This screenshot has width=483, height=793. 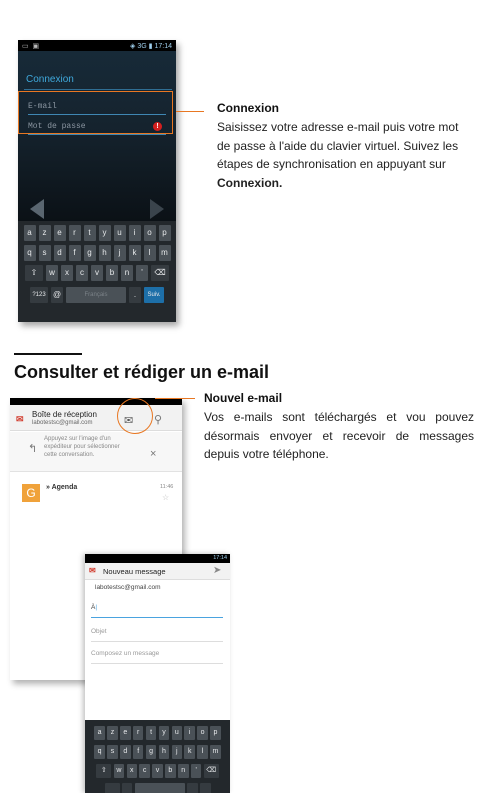 What do you see at coordinates (157, 635) in the screenshot?
I see `subject-field: Objet` at bounding box center [157, 635].